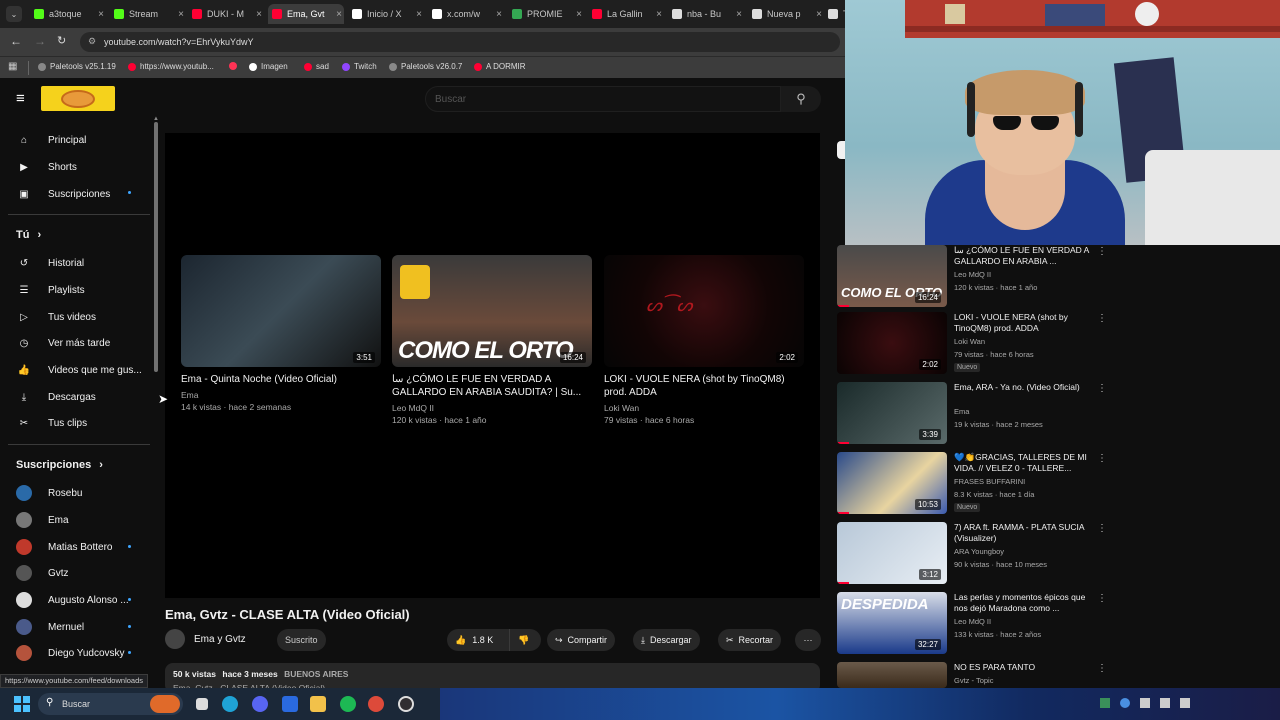  I want to click on related-channel: Ema, so click(961, 412).